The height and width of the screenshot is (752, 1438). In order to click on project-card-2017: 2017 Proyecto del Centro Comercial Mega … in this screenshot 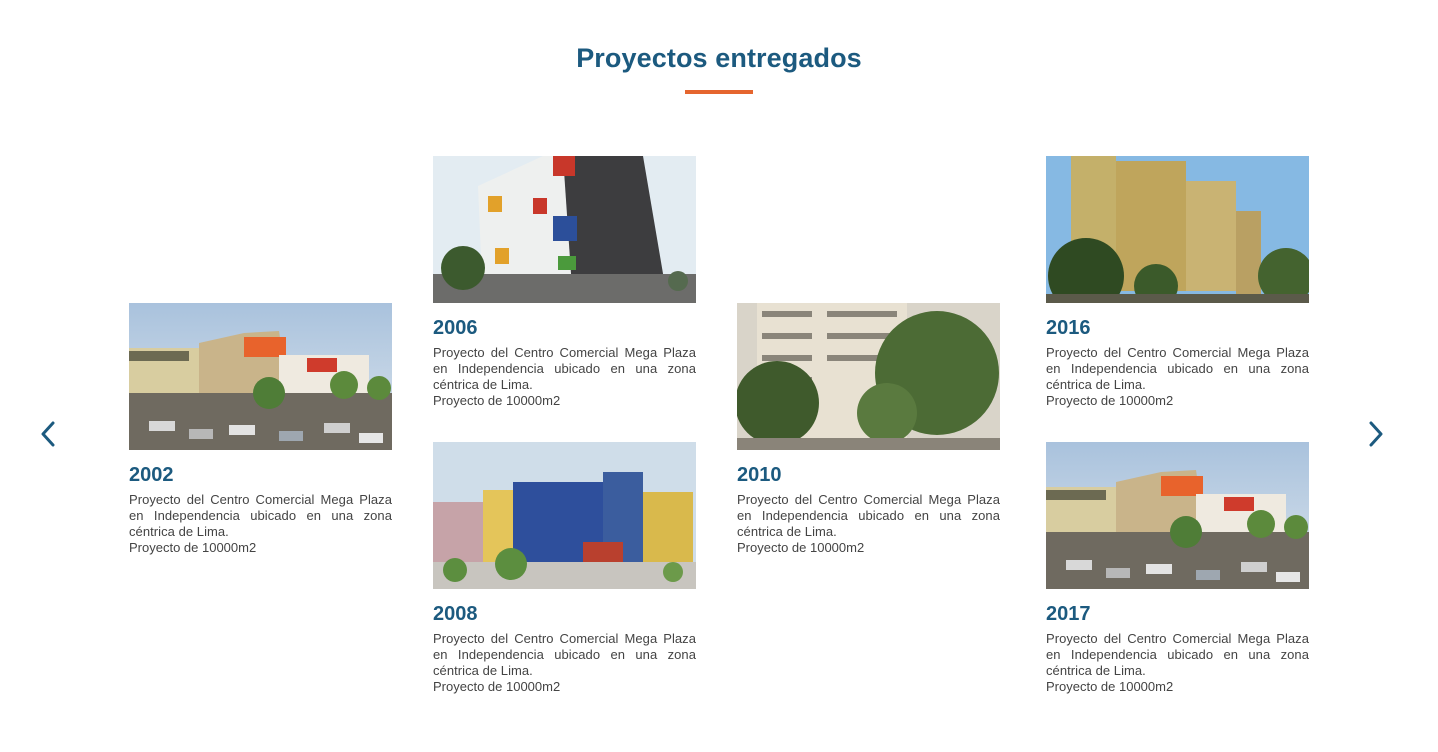, I will do `click(1177, 568)`.